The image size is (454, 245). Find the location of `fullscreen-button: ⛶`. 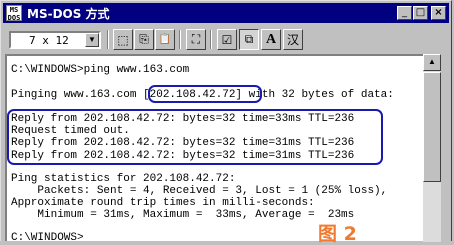

fullscreen-button: ⛶ is located at coordinates (196, 39).